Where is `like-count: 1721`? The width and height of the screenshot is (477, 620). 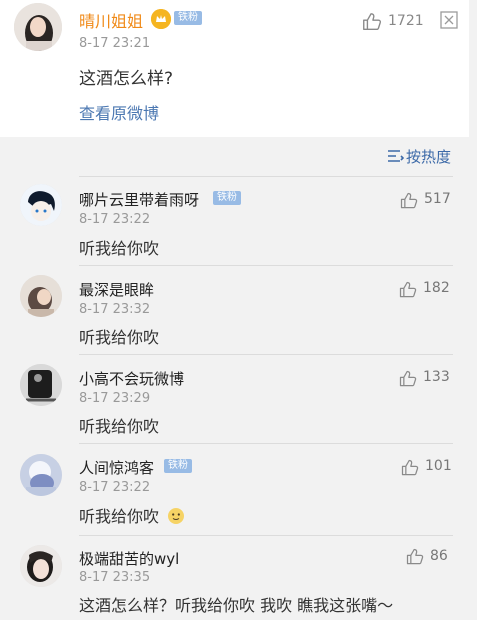 like-count: 1721 is located at coordinates (406, 21).